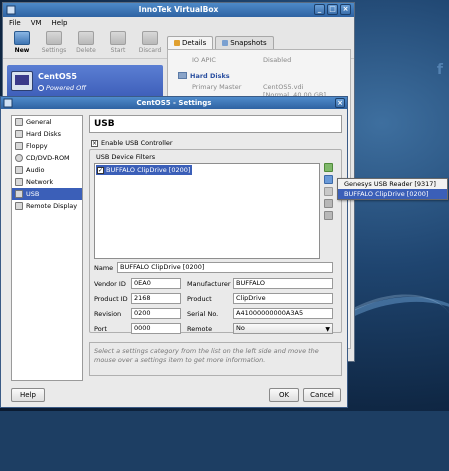  What do you see at coordinates (28, 395) in the screenshot?
I see `help-button: Help` at bounding box center [28, 395].